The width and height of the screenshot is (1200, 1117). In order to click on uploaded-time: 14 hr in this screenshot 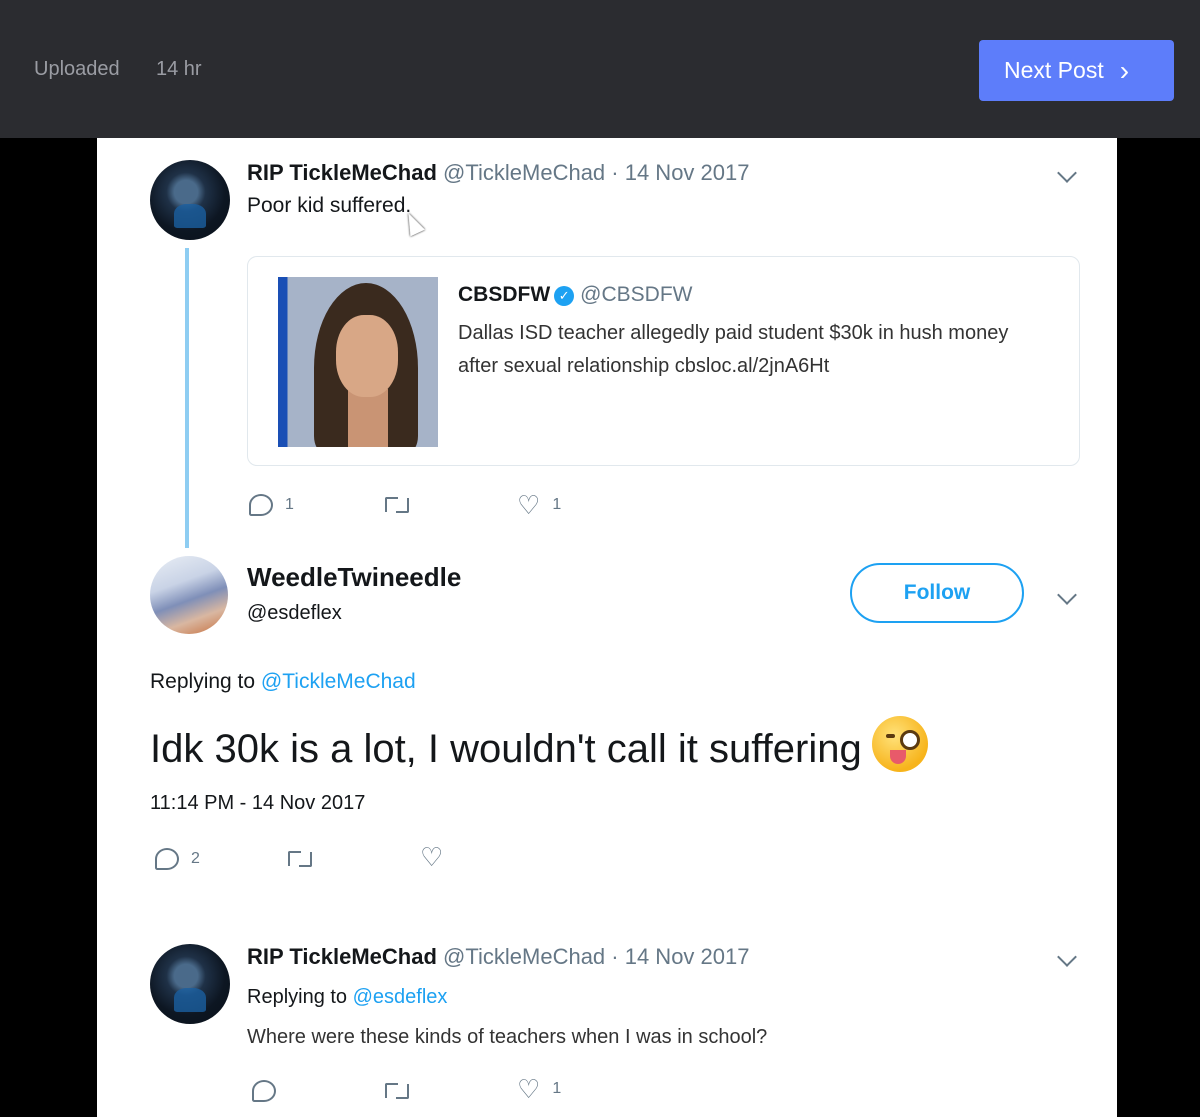, I will do `click(179, 69)`.